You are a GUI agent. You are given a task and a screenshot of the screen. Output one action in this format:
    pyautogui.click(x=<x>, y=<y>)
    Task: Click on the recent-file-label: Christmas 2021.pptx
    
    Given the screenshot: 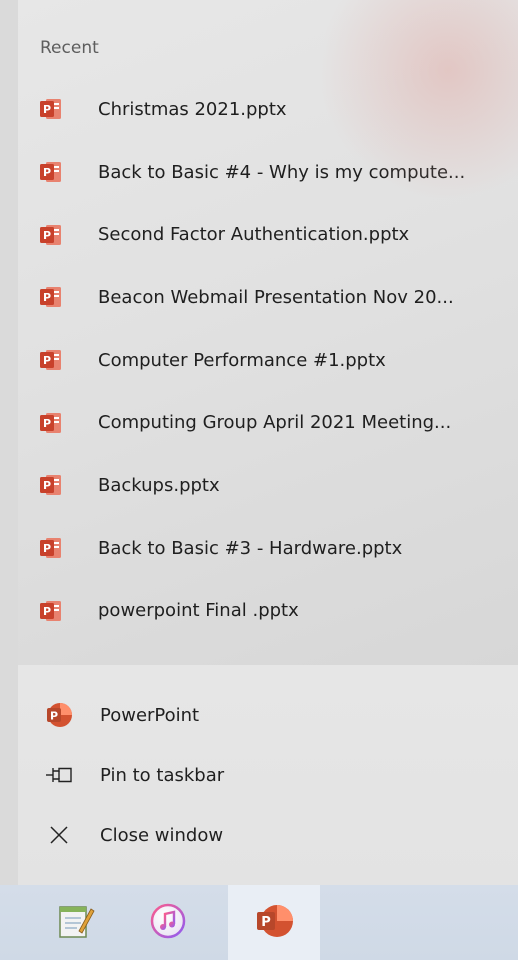 What is the action you would take?
    pyautogui.click(x=192, y=109)
    